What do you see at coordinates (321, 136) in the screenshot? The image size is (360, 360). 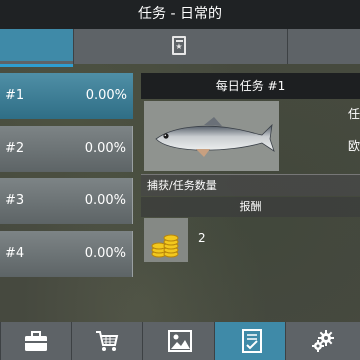 I see `detail-info: 任 欧` at bounding box center [321, 136].